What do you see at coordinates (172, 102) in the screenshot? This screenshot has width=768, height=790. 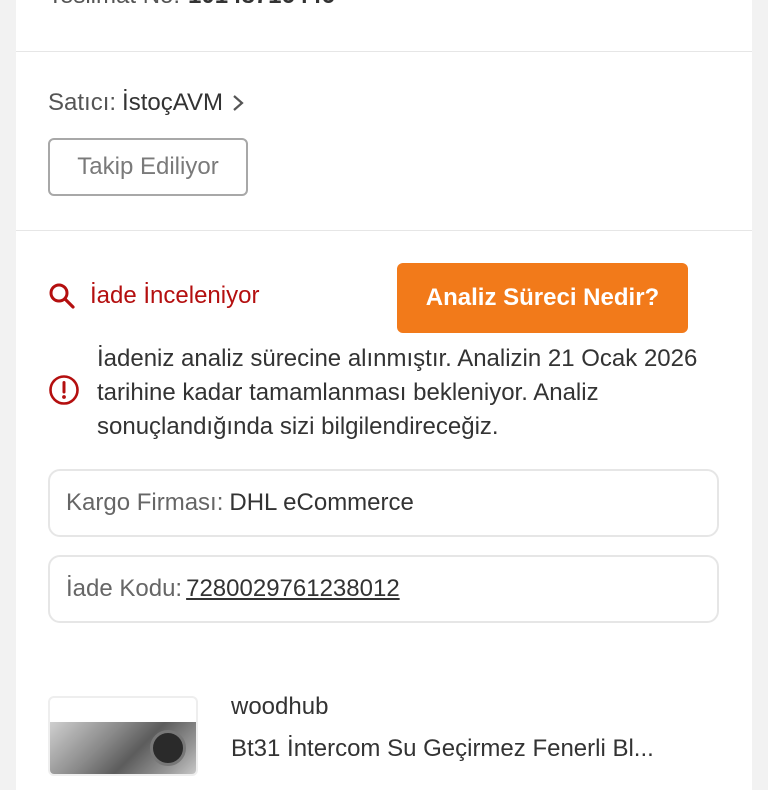 I see `seller-name: İstoçAVM` at bounding box center [172, 102].